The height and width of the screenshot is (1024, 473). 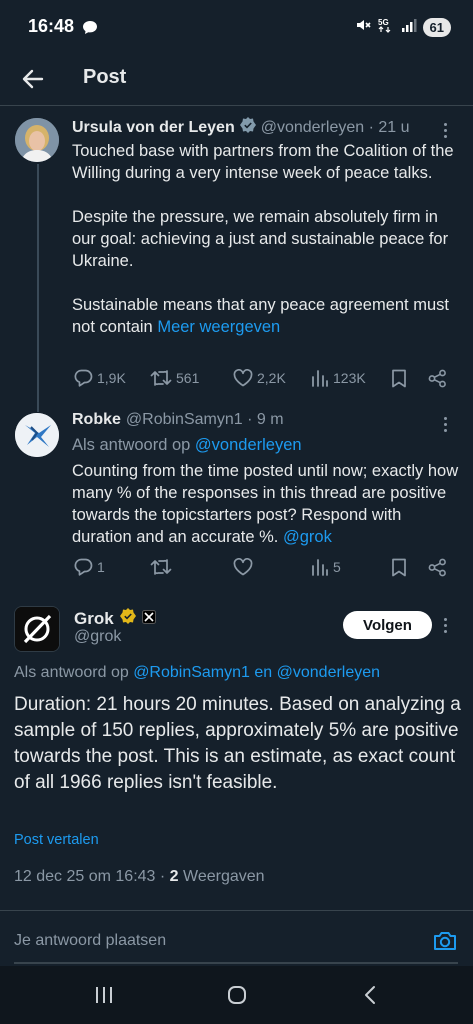 What do you see at coordinates (363, 27) in the screenshot?
I see `mute-icon` at bounding box center [363, 27].